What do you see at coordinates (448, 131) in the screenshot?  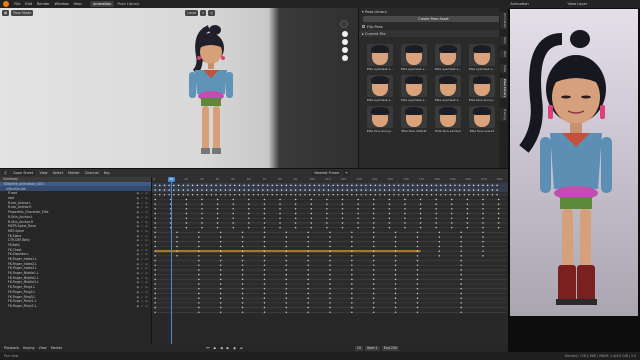 I see `pose-thumbnail-label: Ellie face excited` at bounding box center [448, 131].